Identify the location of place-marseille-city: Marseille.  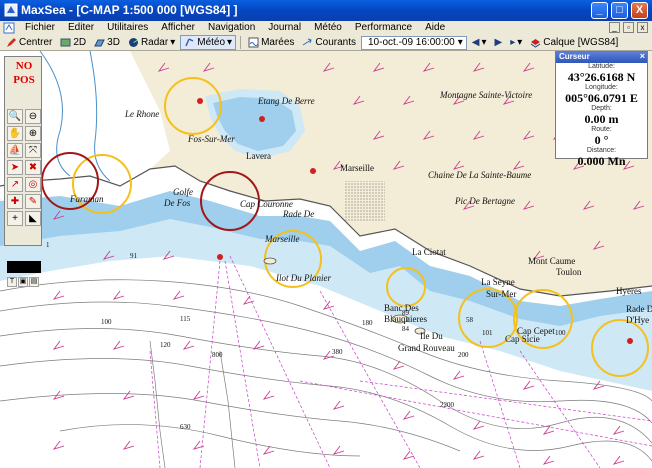
(357, 168).